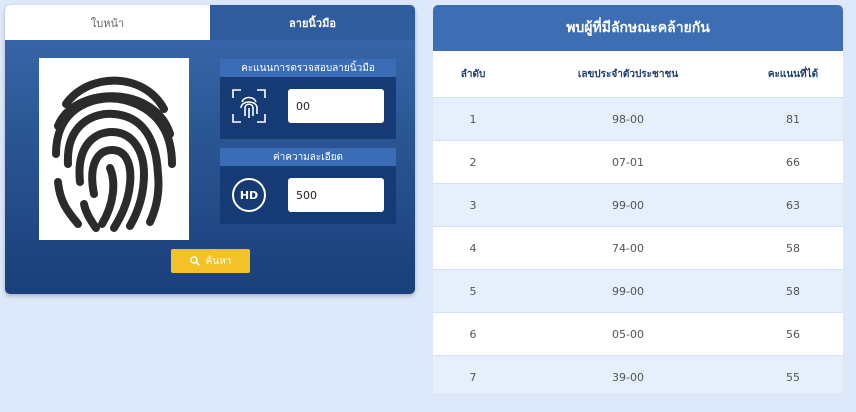  I want to click on cell-id: 05-00, so click(628, 334).